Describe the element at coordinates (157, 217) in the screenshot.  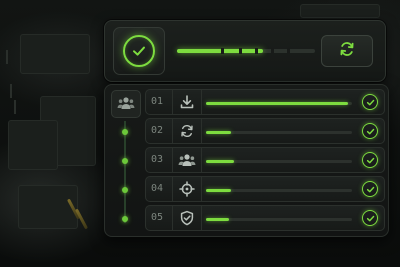
I see `task-number: 05` at that location.